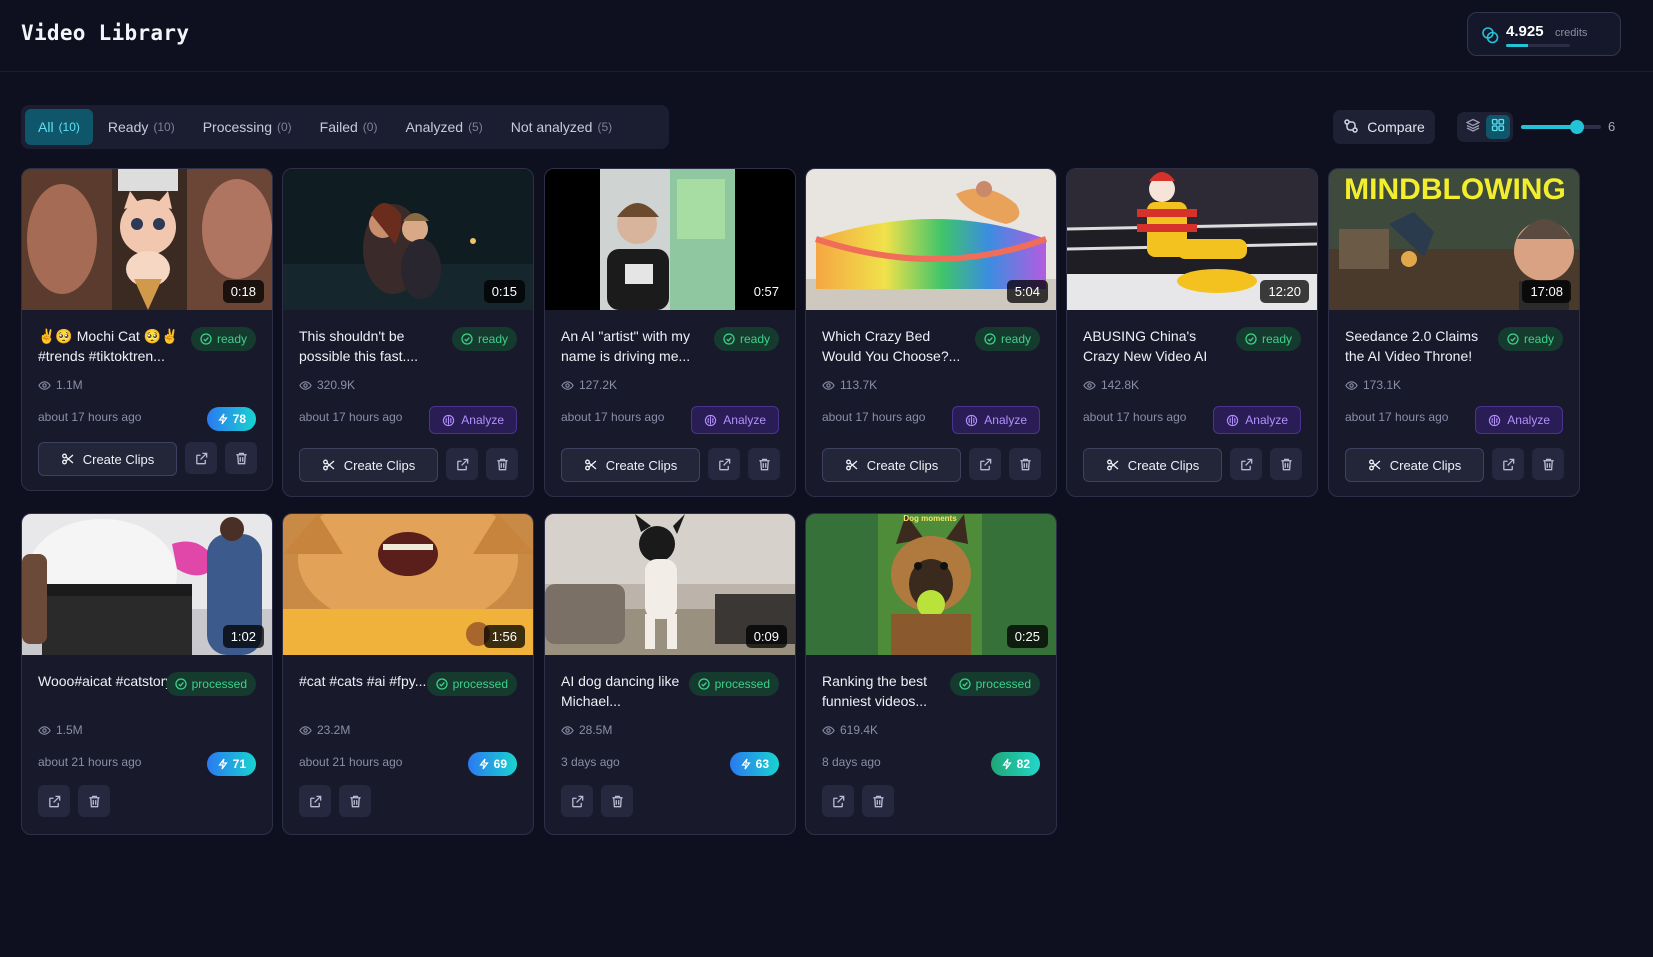 The width and height of the screenshot is (1653, 957). What do you see at coordinates (408, 584) in the screenshot?
I see `video-thumbnail: 1:56` at bounding box center [408, 584].